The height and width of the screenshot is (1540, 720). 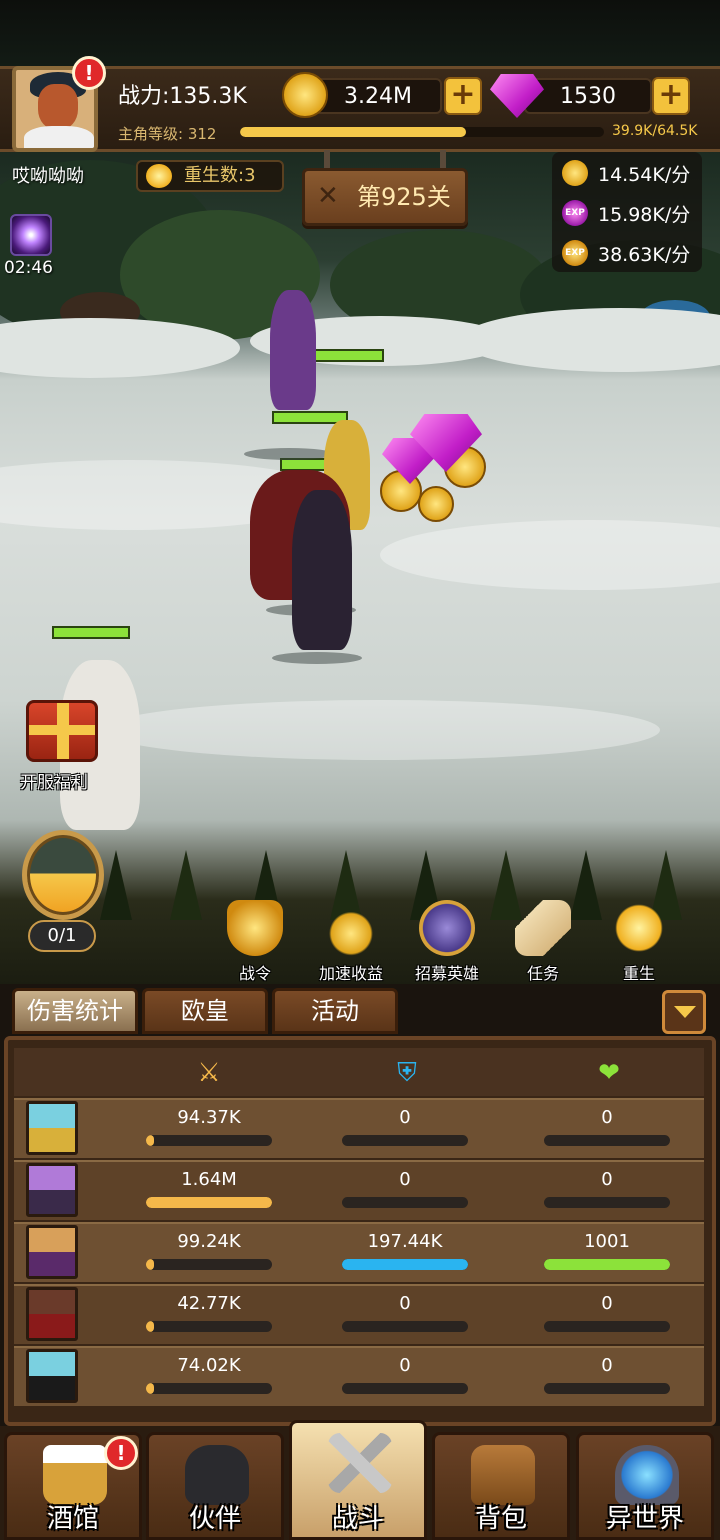 I want to click on recruit-hero-button: 招募英雄, so click(x=447, y=942).